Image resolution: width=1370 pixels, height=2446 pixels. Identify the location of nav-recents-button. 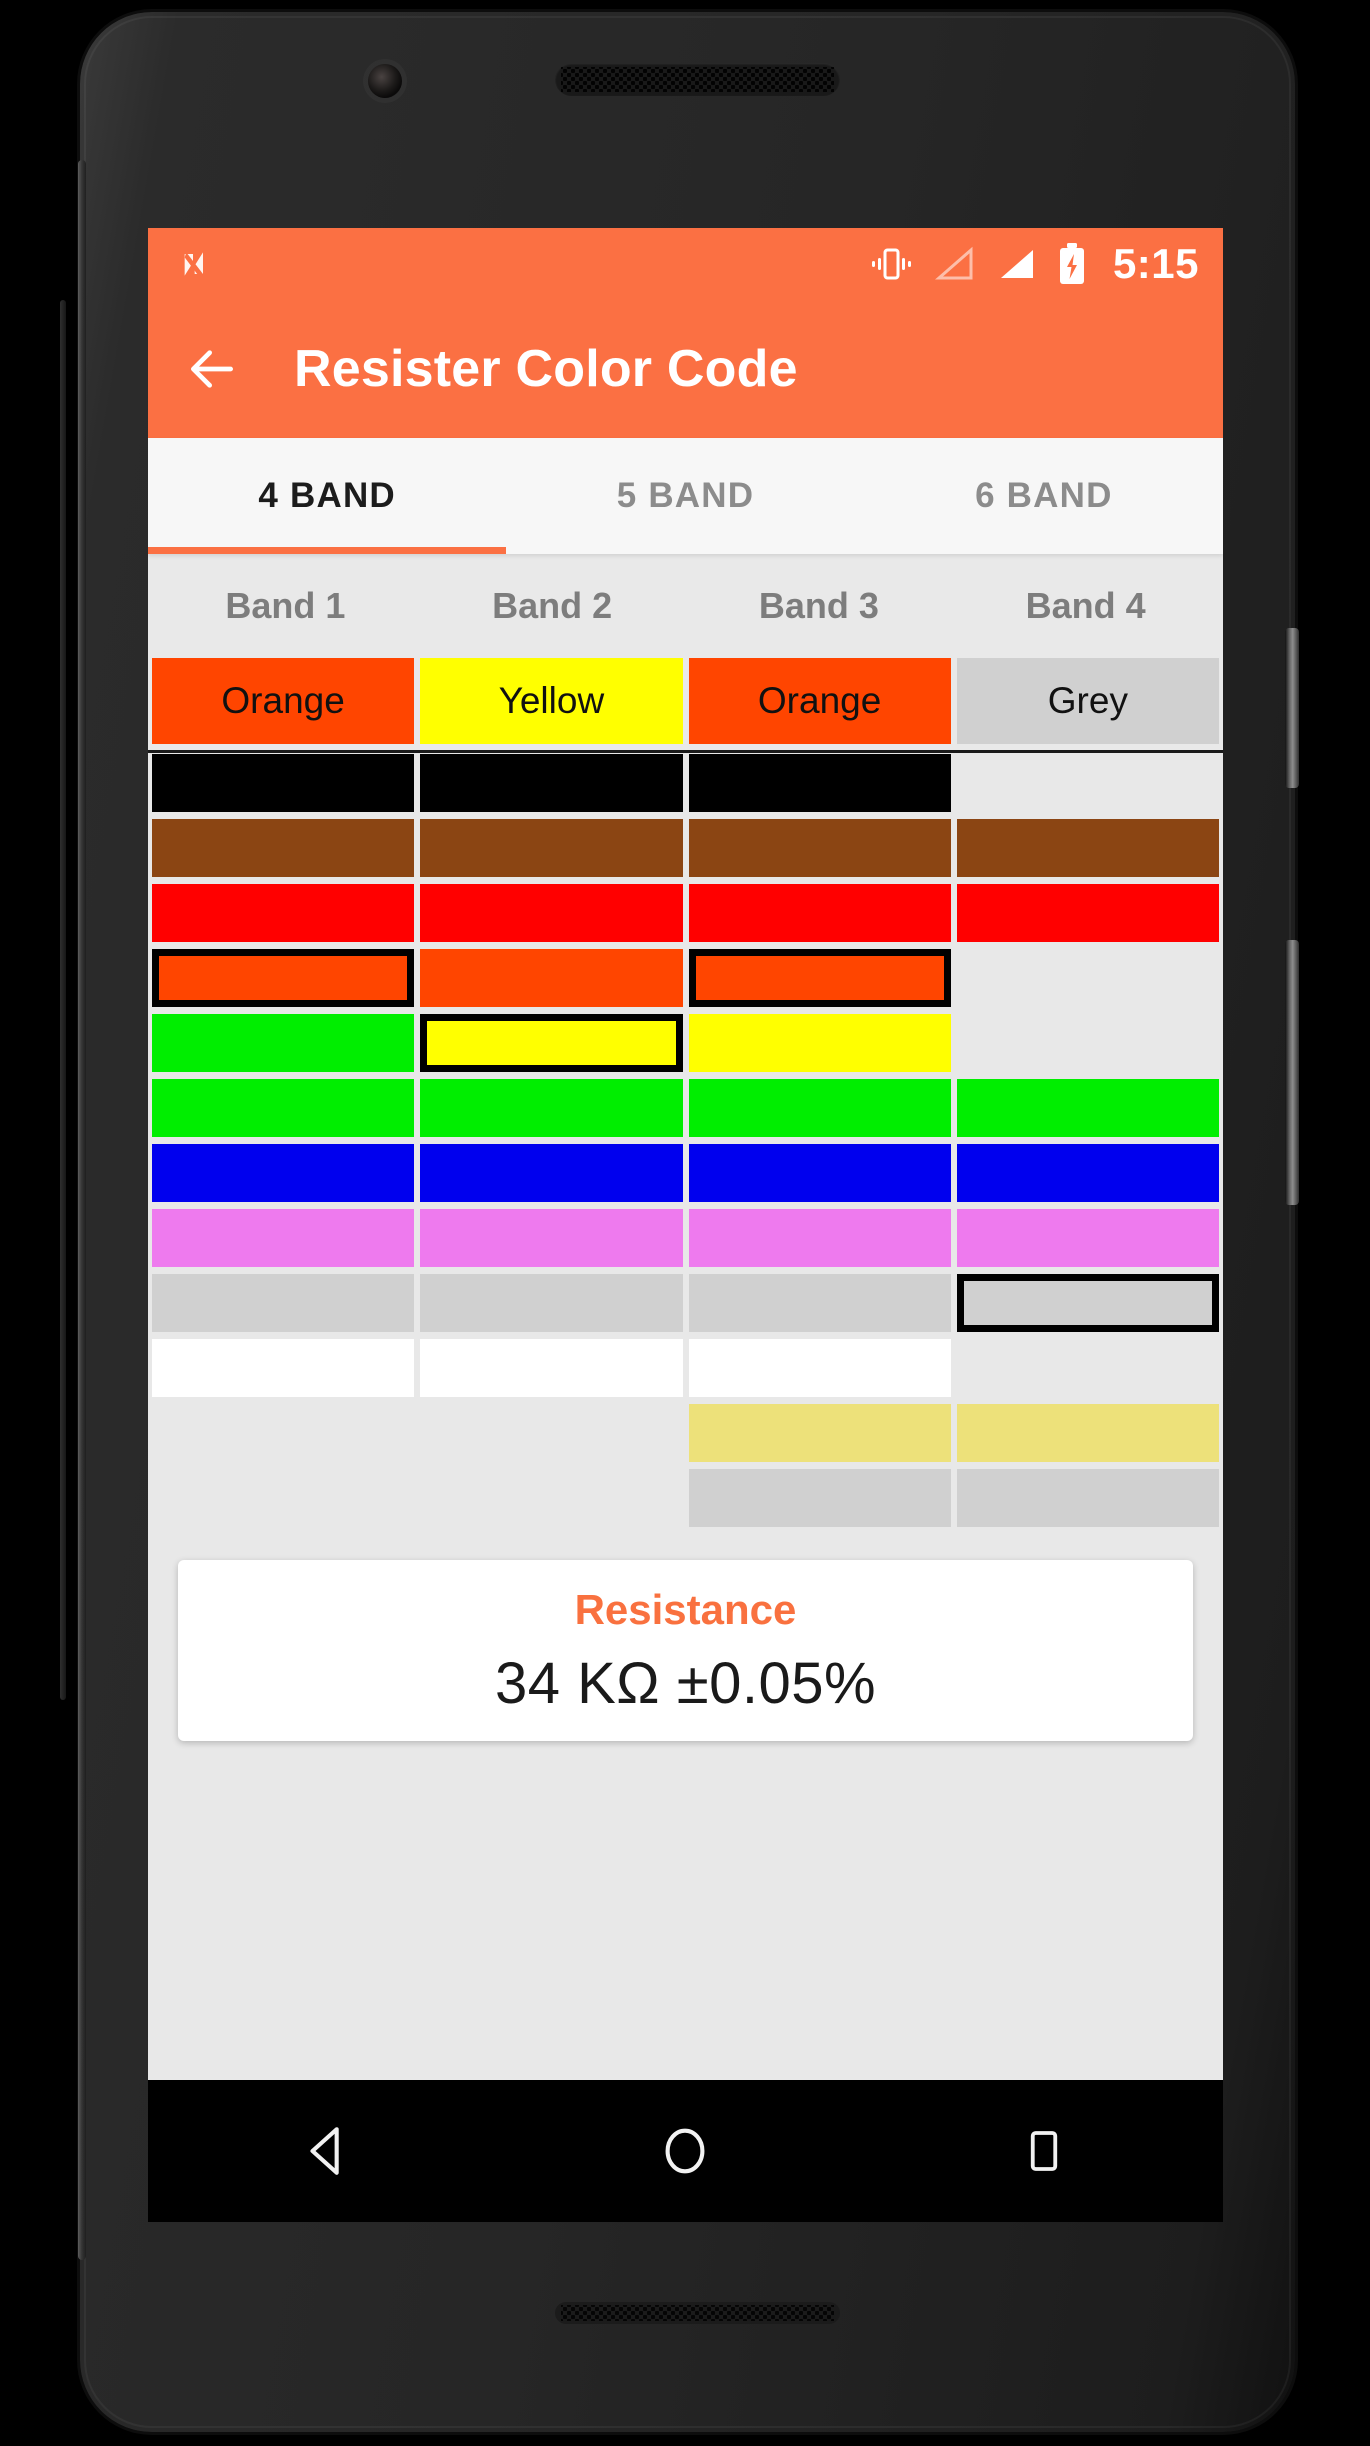
(1044, 2151).